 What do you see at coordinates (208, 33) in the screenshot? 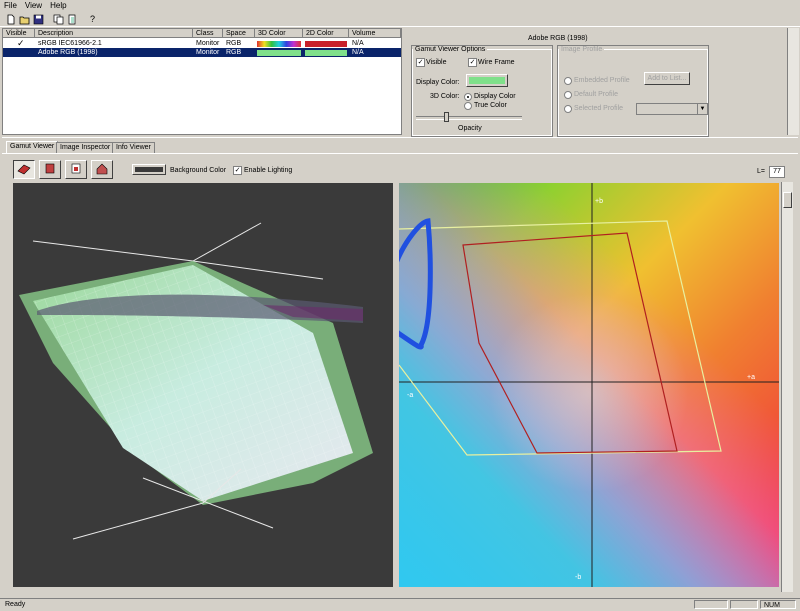
I see `col-class: Class` at bounding box center [208, 33].